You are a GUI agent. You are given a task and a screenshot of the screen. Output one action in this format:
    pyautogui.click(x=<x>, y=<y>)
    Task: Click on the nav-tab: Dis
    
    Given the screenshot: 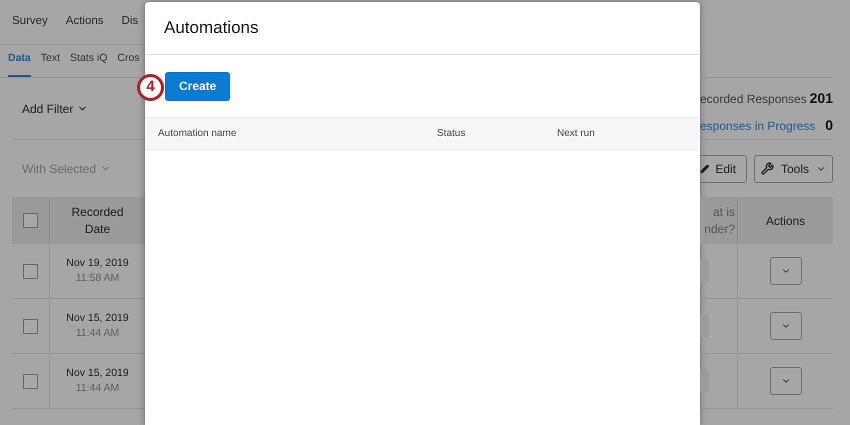 What is the action you would take?
    pyautogui.click(x=130, y=22)
    